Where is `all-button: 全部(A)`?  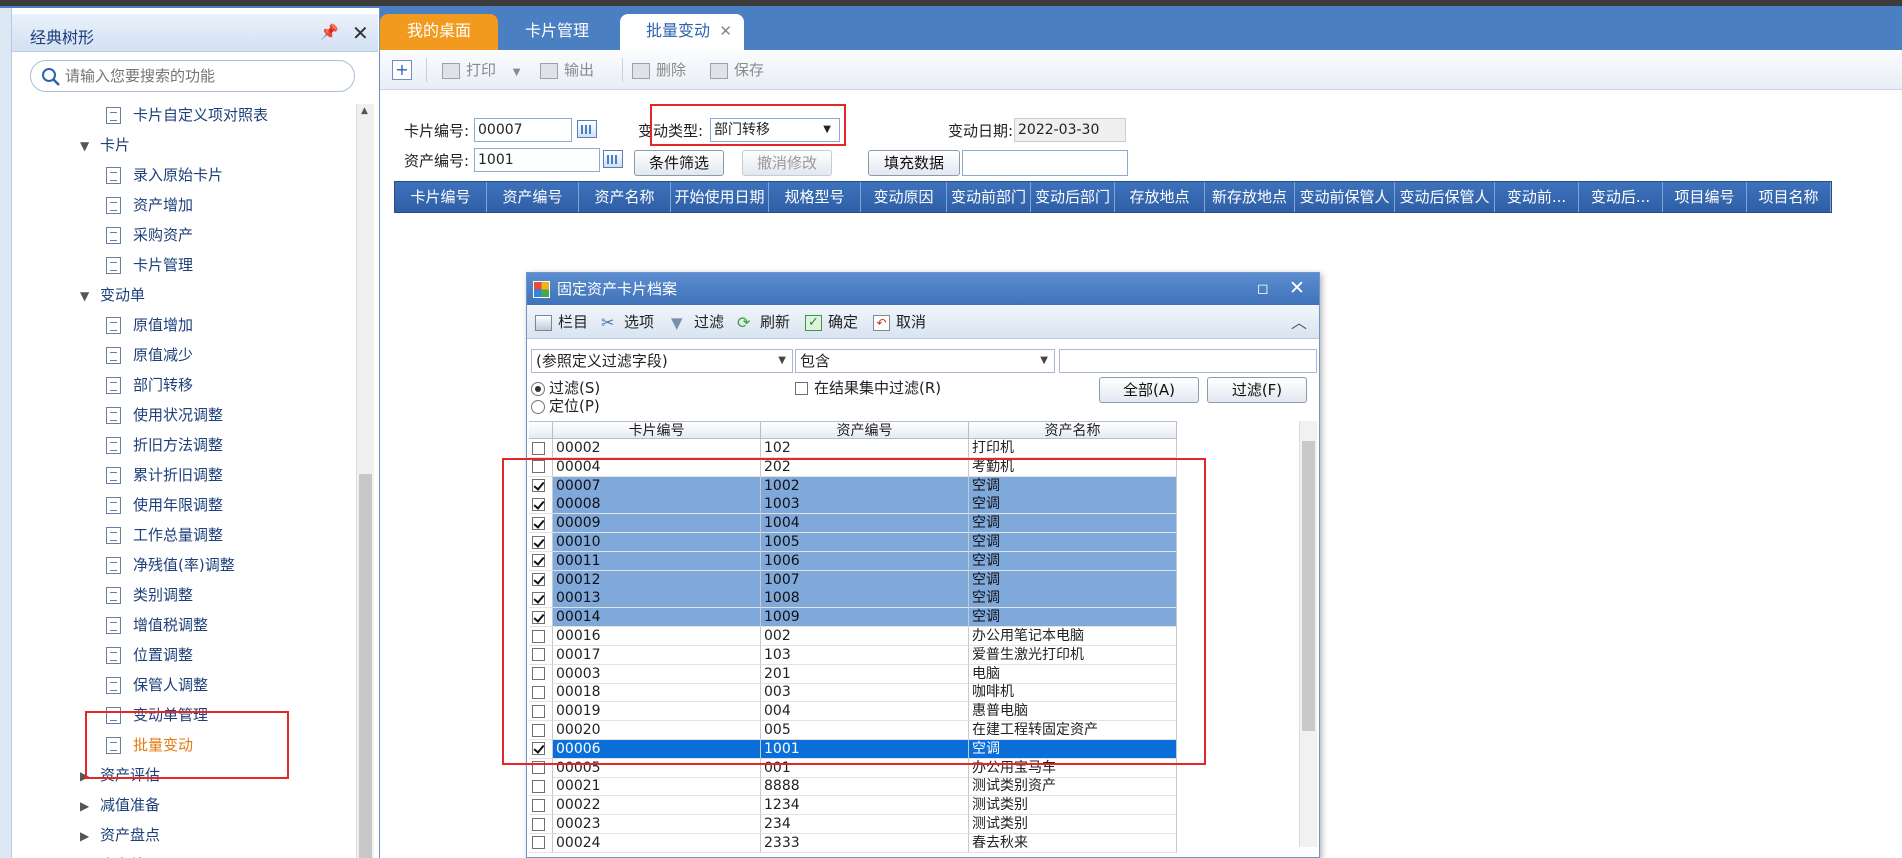 all-button: 全部(A) is located at coordinates (1149, 390).